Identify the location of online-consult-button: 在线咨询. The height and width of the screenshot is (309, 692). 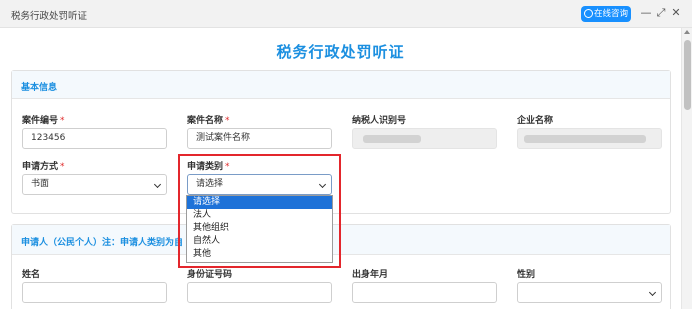
(606, 14).